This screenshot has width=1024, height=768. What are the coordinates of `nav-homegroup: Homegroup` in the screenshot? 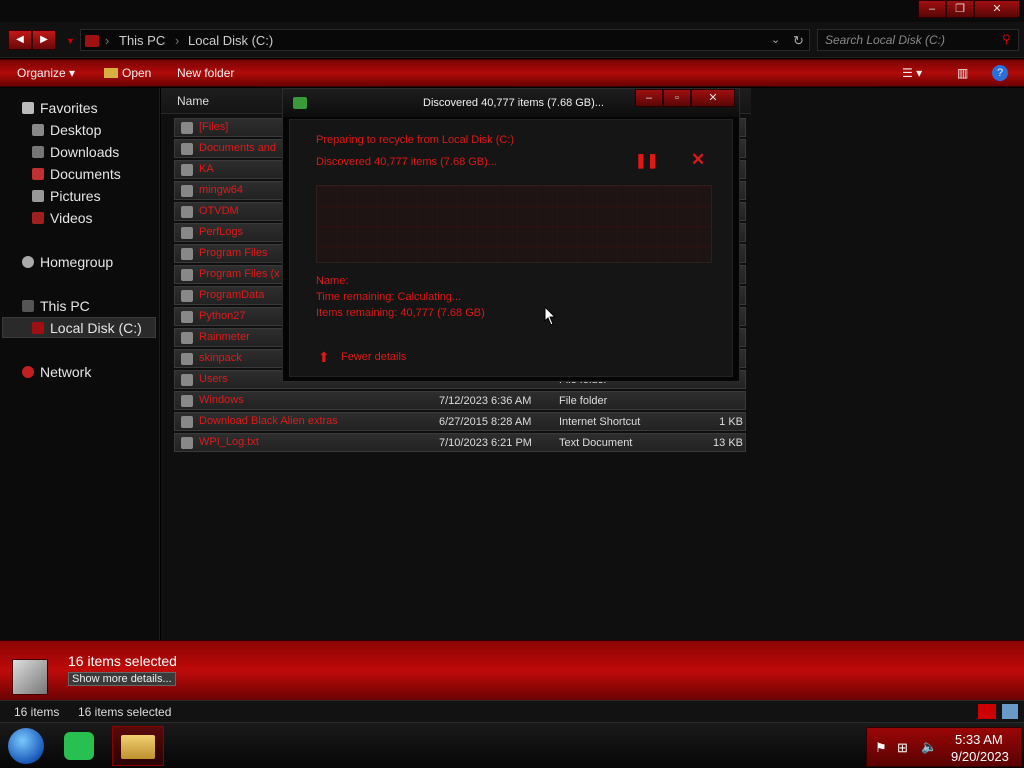 It's located at (67, 262).